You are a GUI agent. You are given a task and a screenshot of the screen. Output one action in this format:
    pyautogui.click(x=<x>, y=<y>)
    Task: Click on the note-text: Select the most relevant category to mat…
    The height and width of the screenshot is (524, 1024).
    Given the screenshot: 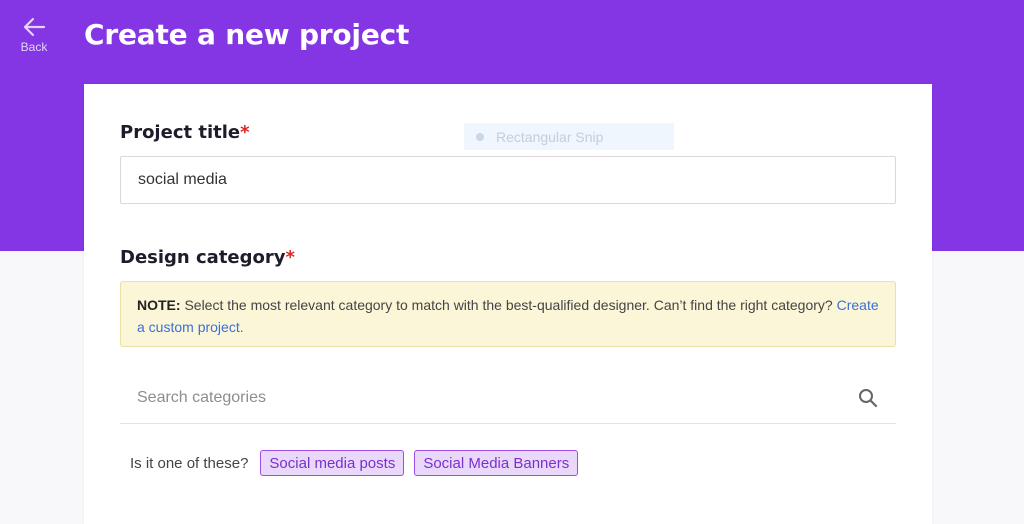 What is the action you would take?
    pyautogui.click(x=508, y=305)
    